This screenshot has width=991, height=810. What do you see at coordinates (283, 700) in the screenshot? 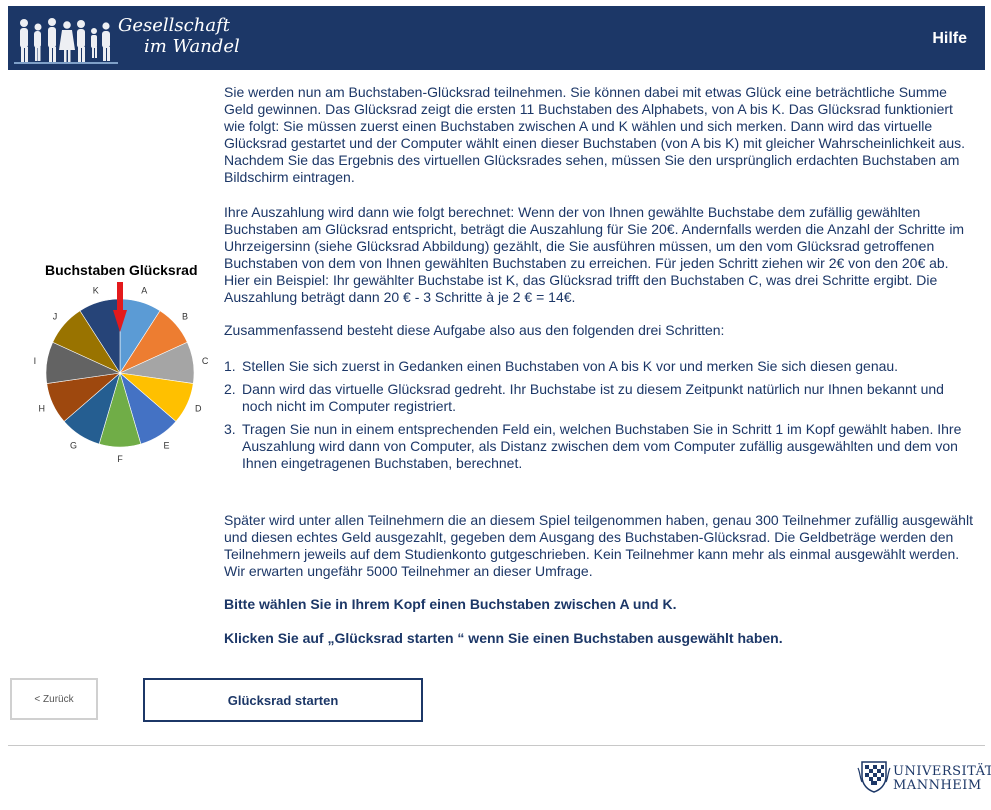
I see `start-wheel-button: Glücksrad starten` at bounding box center [283, 700].